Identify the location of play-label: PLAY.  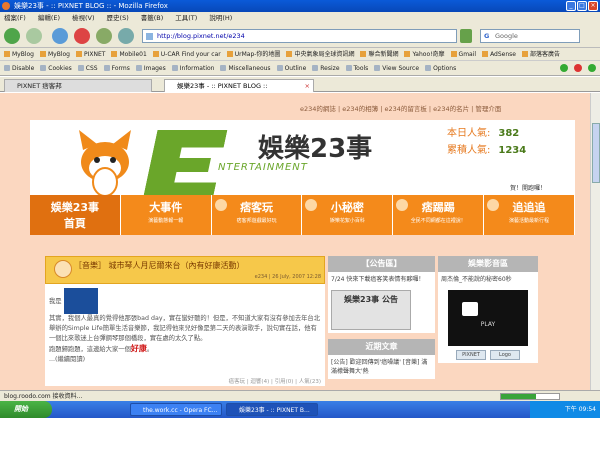
(488, 324).